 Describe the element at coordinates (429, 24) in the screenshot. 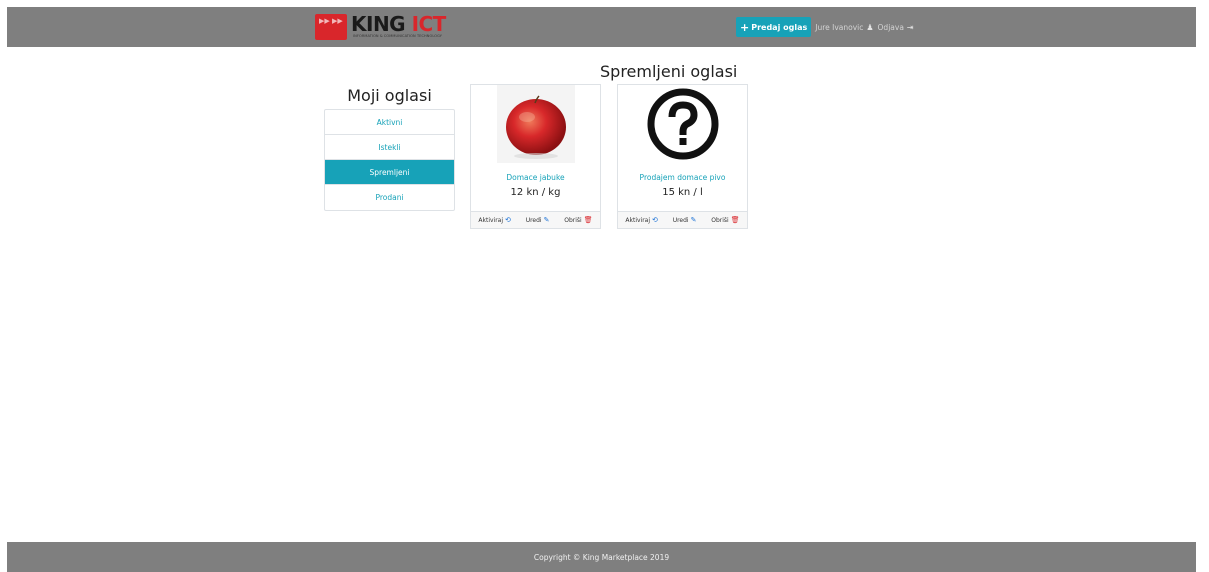

I see `logo-text-ict: ICT` at that location.